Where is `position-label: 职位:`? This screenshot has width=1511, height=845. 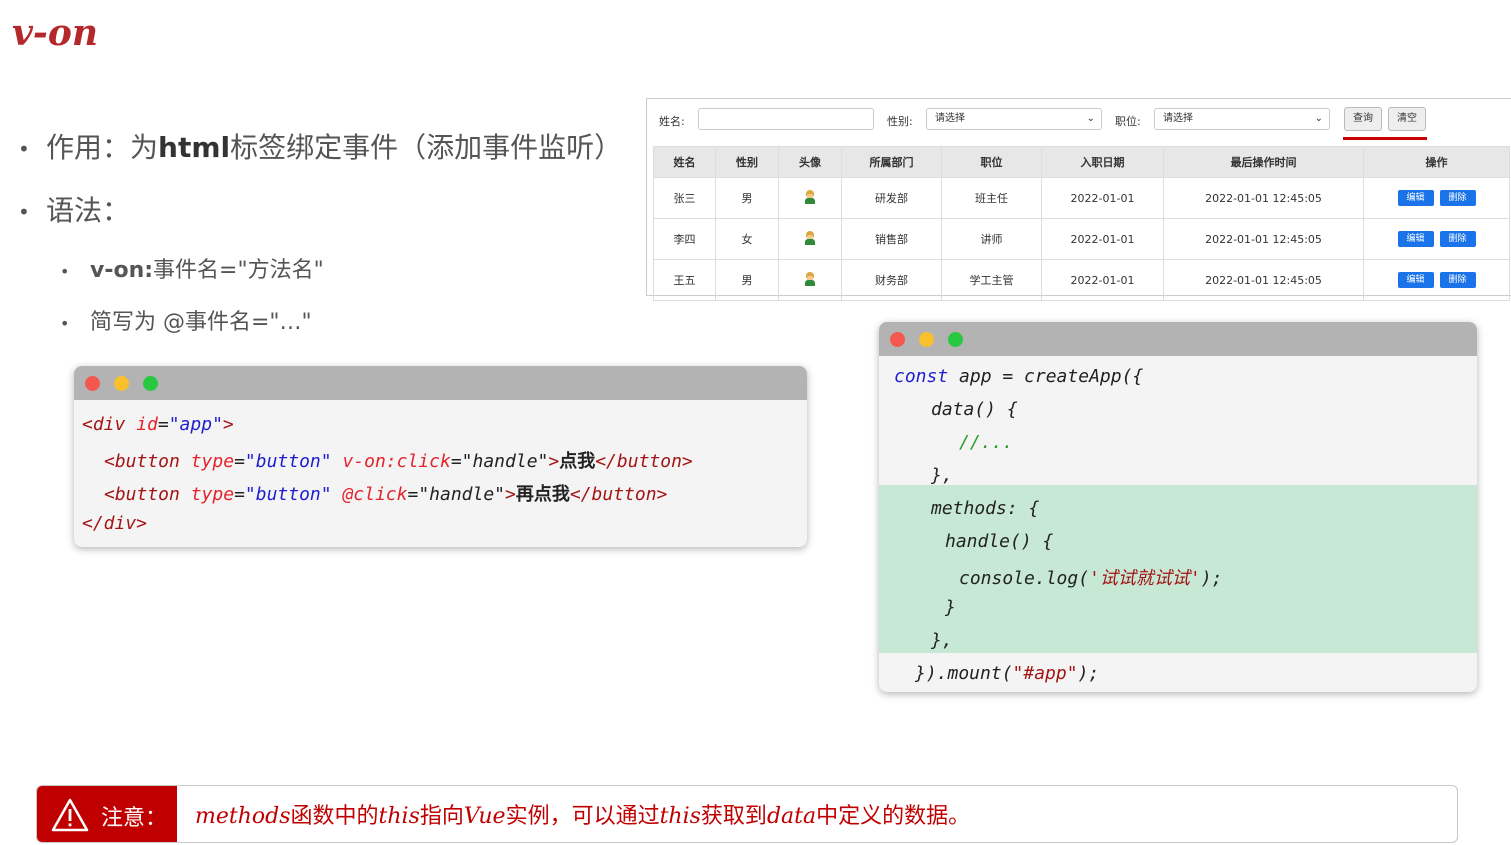 position-label: 职位: is located at coordinates (1128, 121).